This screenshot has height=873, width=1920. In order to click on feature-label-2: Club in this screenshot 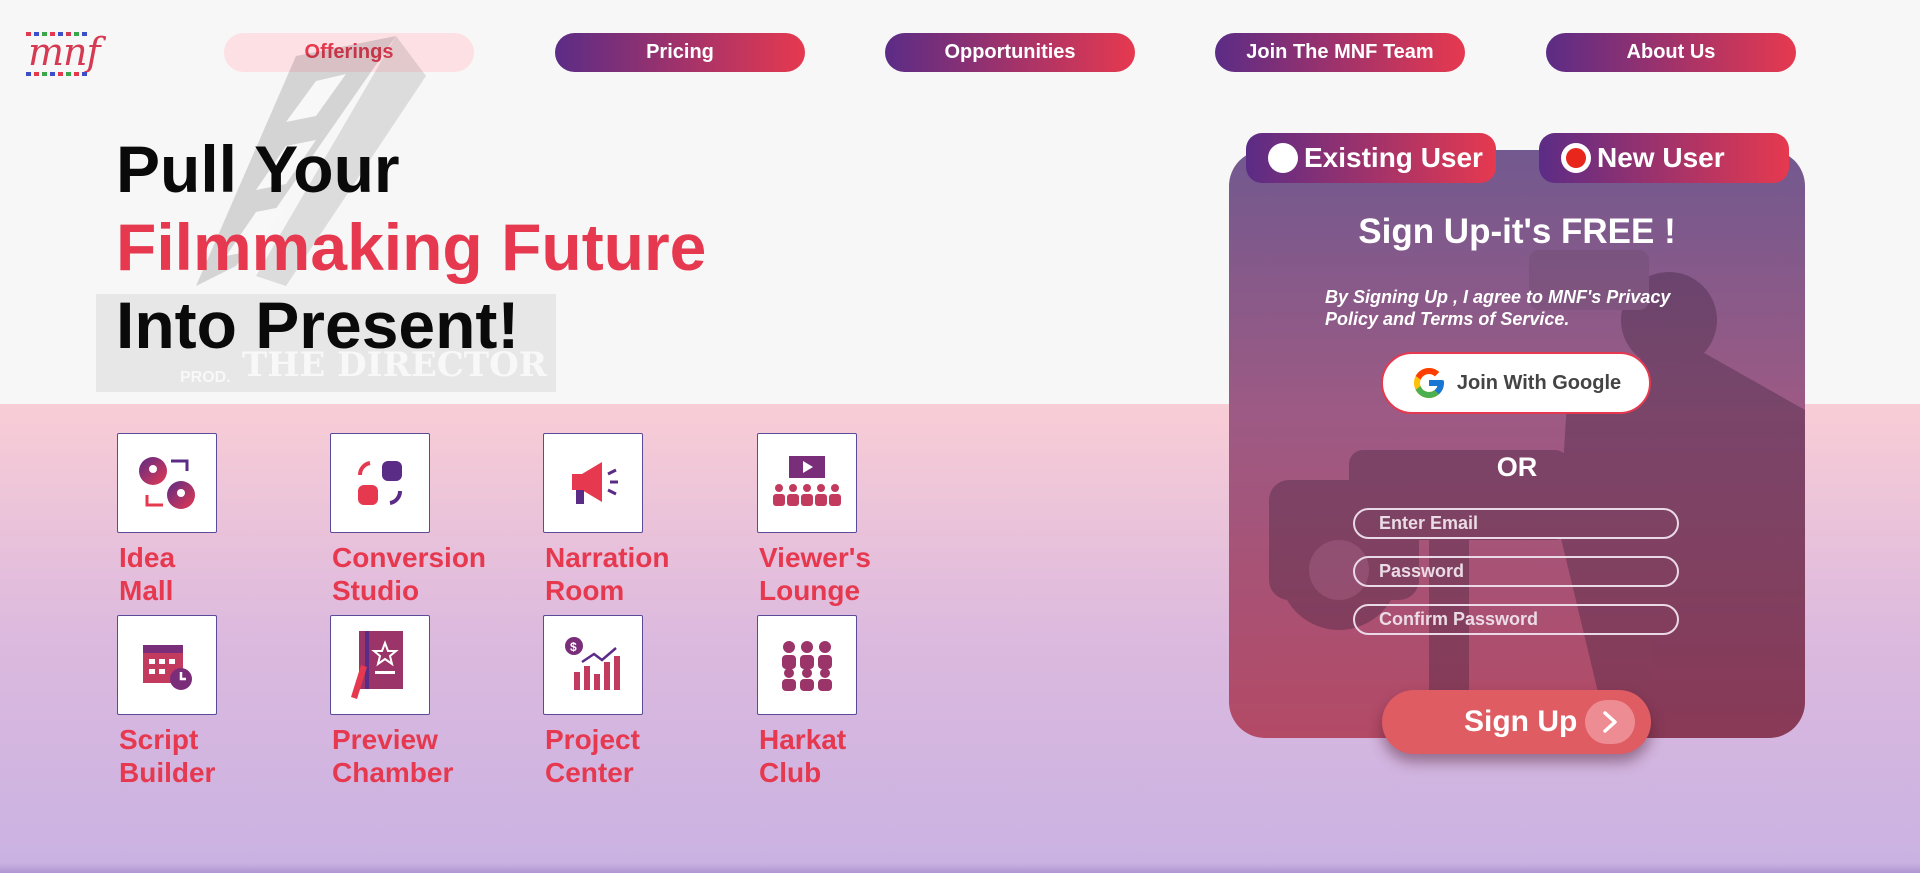, I will do `click(790, 772)`.